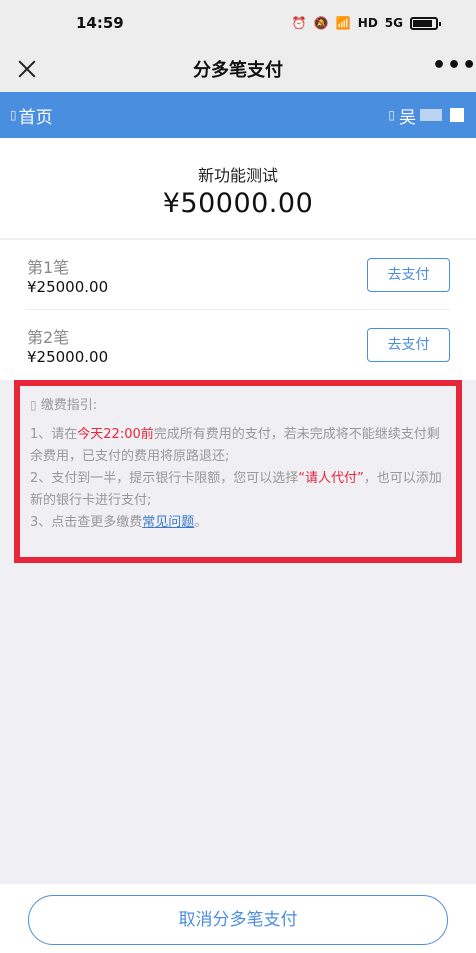 The width and height of the screenshot is (476, 953). I want to click on bottom-bar: 取消分多笔支付, so click(238, 918).